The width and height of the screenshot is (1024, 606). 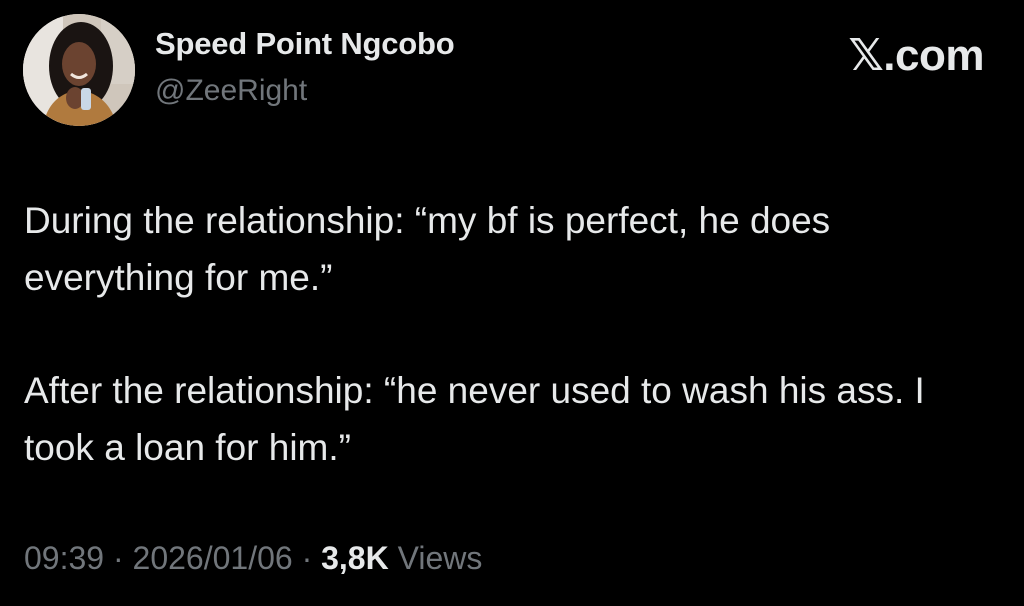 What do you see at coordinates (64, 558) in the screenshot?
I see `tweet-time: 09:39` at bounding box center [64, 558].